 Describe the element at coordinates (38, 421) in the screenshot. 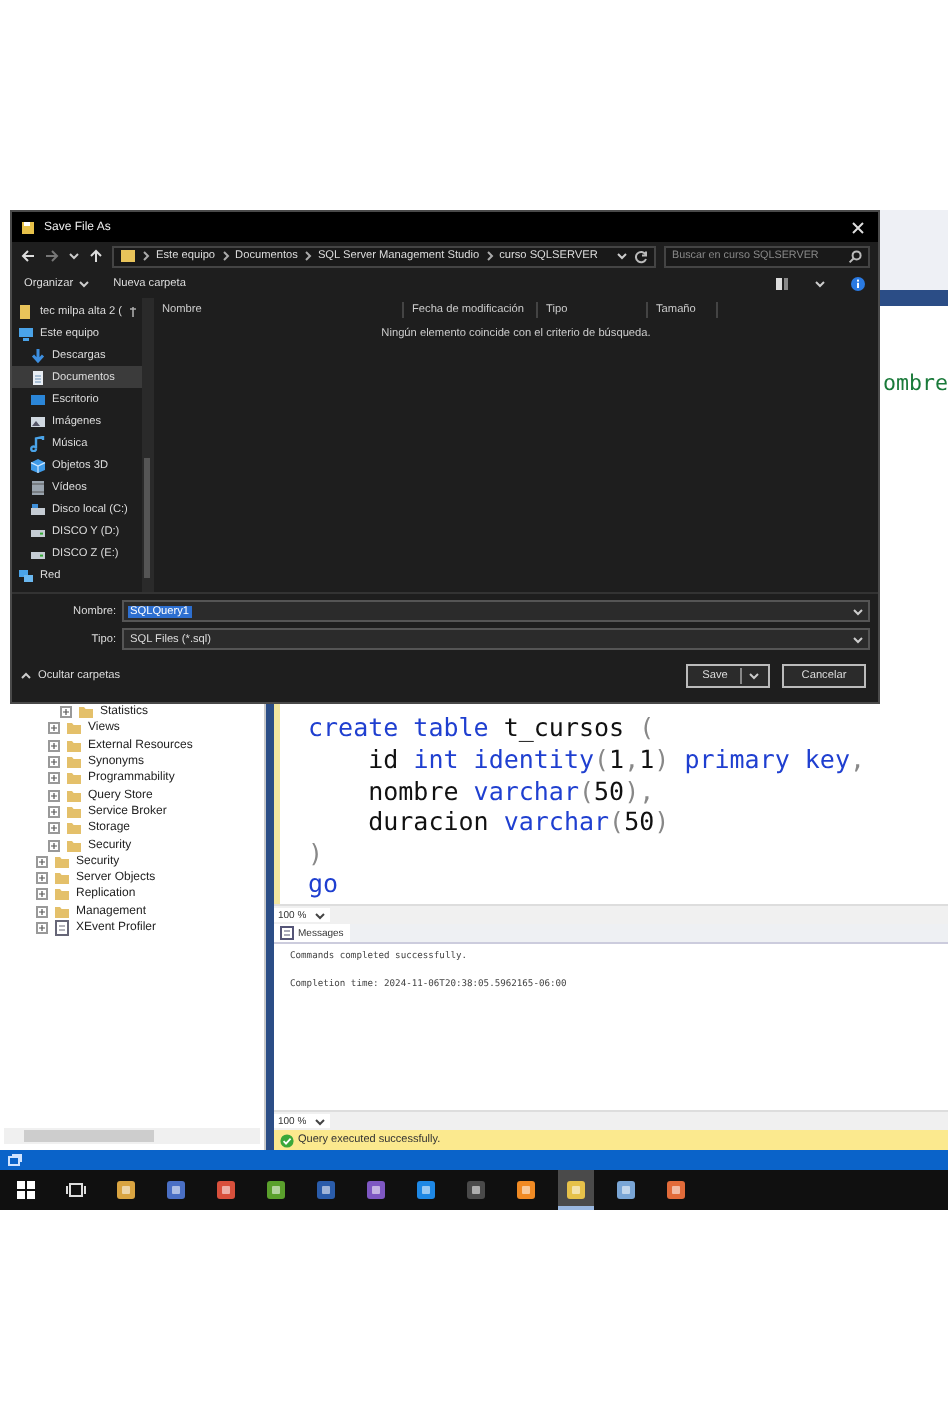

I see `image-icon` at that location.